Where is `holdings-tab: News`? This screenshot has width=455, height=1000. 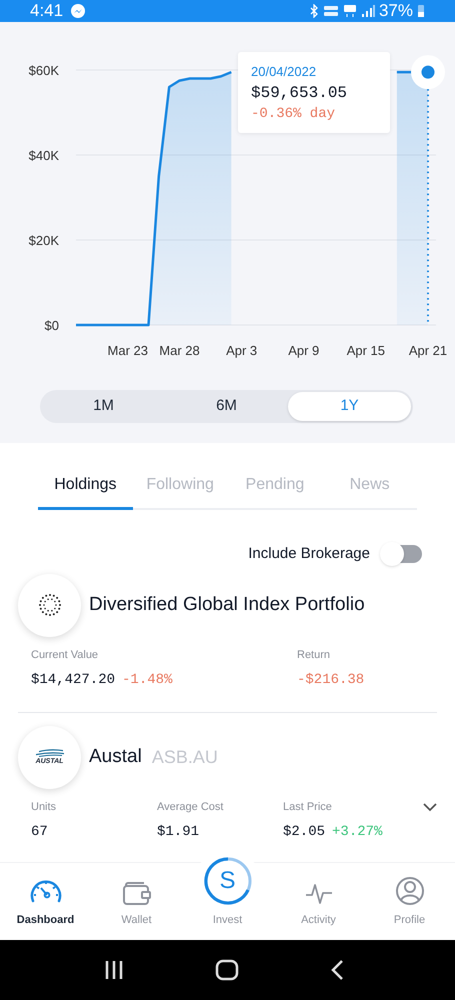 holdings-tab: News is located at coordinates (369, 491).